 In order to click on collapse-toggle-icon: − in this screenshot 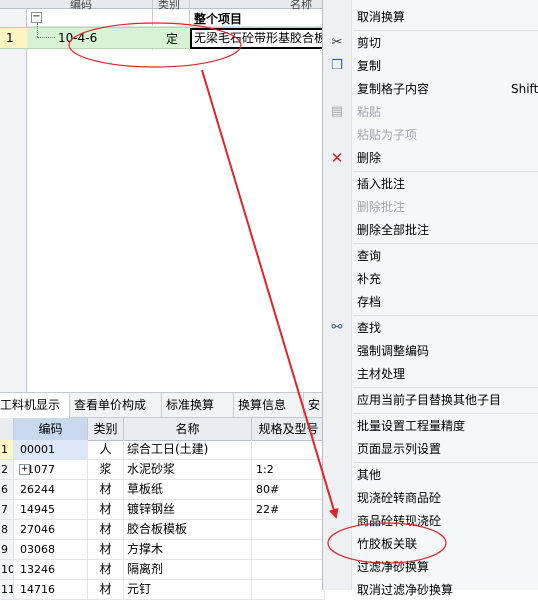, I will do `click(36, 17)`.